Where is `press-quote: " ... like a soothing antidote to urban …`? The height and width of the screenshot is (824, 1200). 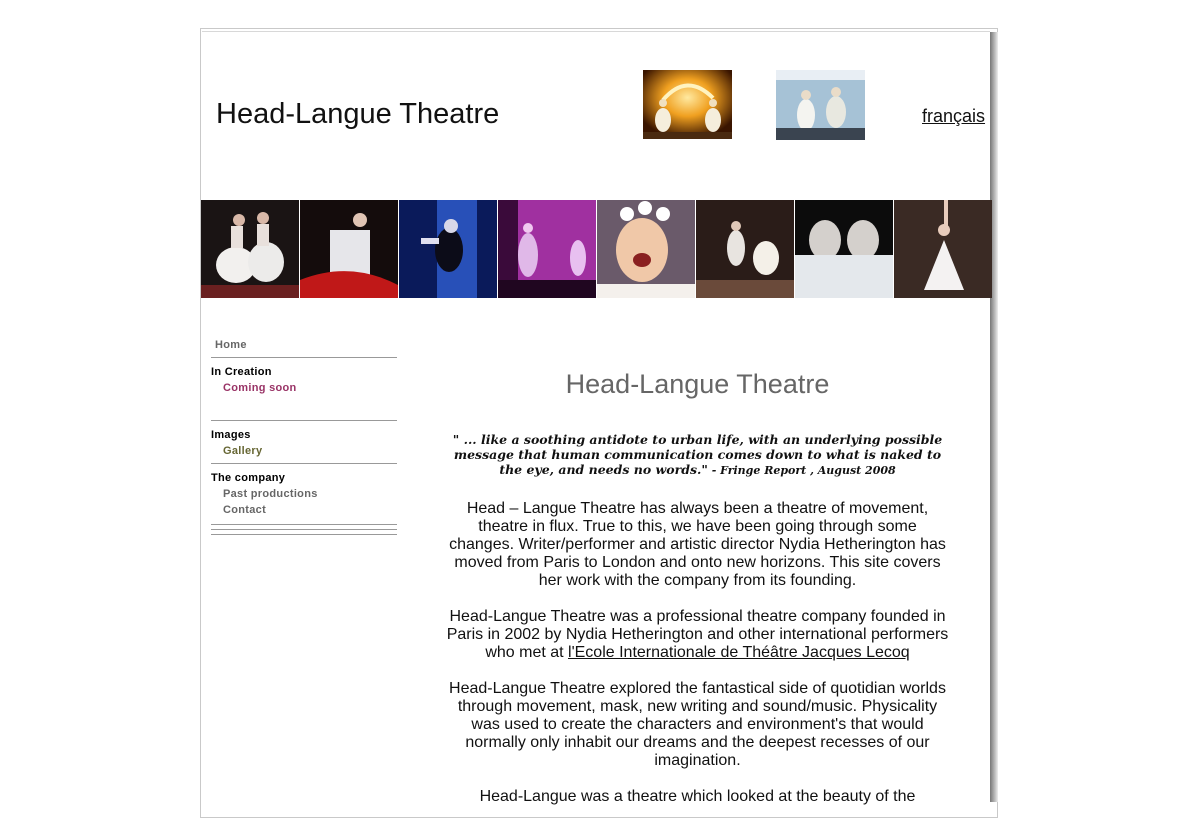 press-quote: " ... like a soothing antidote to urban … is located at coordinates (697, 455).